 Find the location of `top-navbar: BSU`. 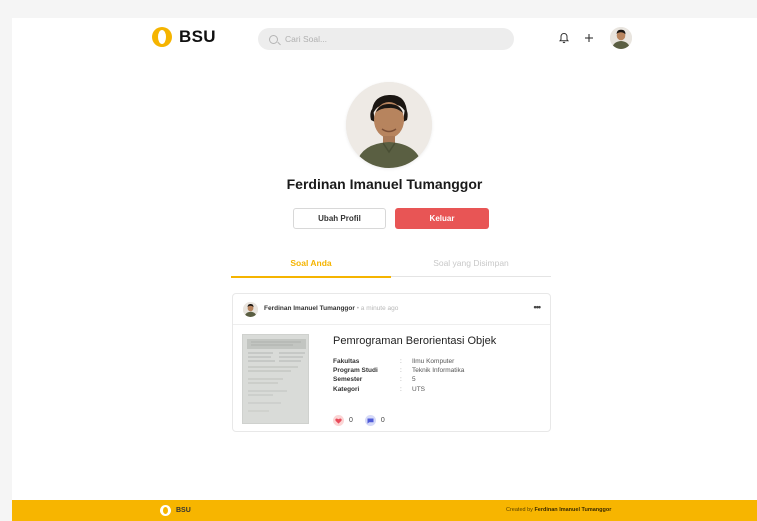

top-navbar: BSU is located at coordinates (384, 39).